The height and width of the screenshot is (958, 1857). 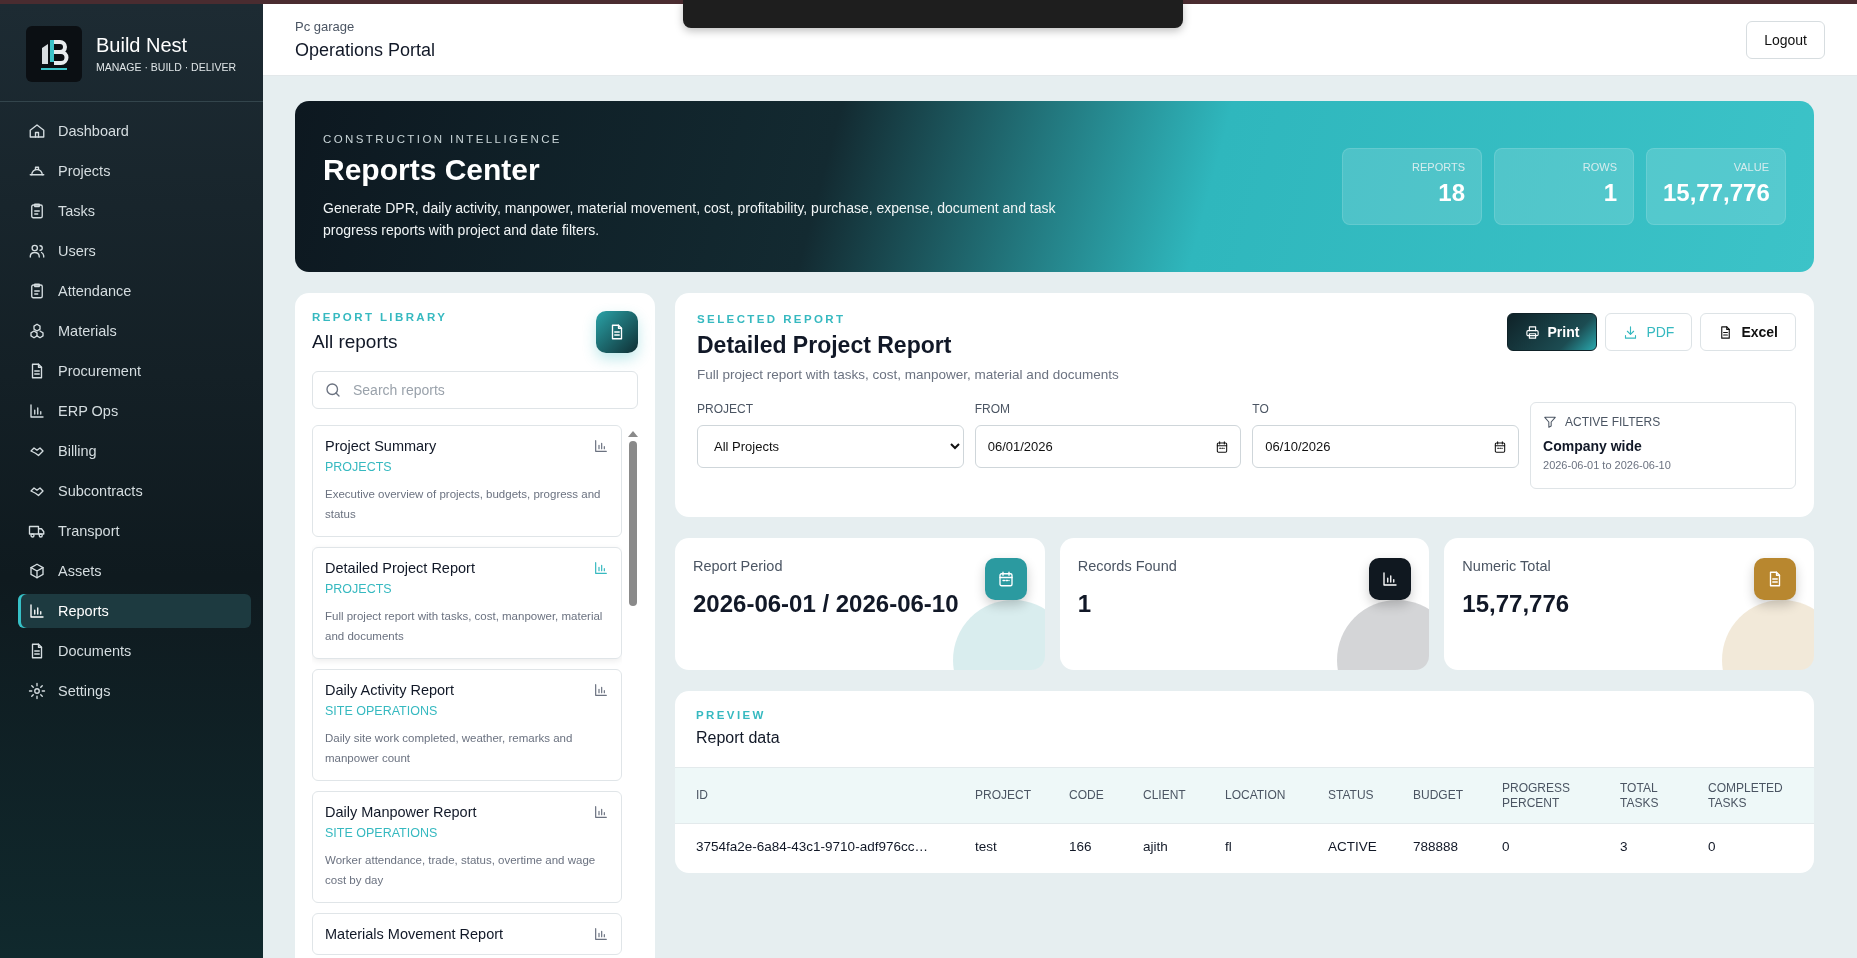 What do you see at coordinates (1550, 422) in the screenshot?
I see `filter-icon` at bounding box center [1550, 422].